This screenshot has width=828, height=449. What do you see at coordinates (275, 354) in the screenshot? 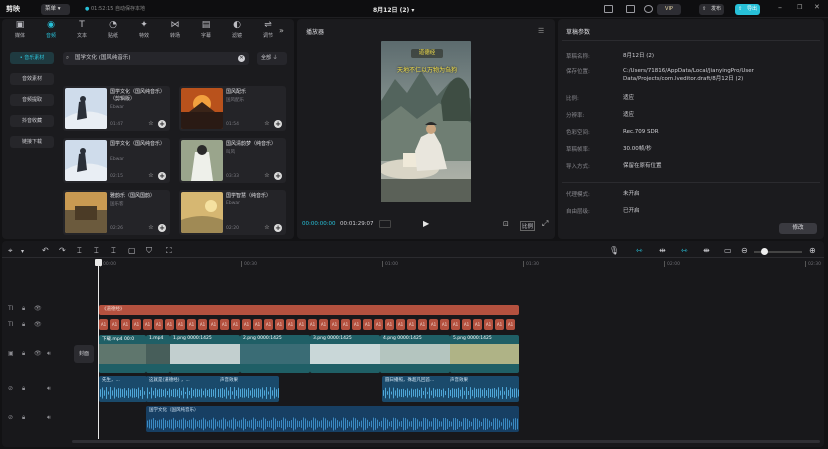
I see `video-clip: 2.png 0000:1425` at bounding box center [275, 354].